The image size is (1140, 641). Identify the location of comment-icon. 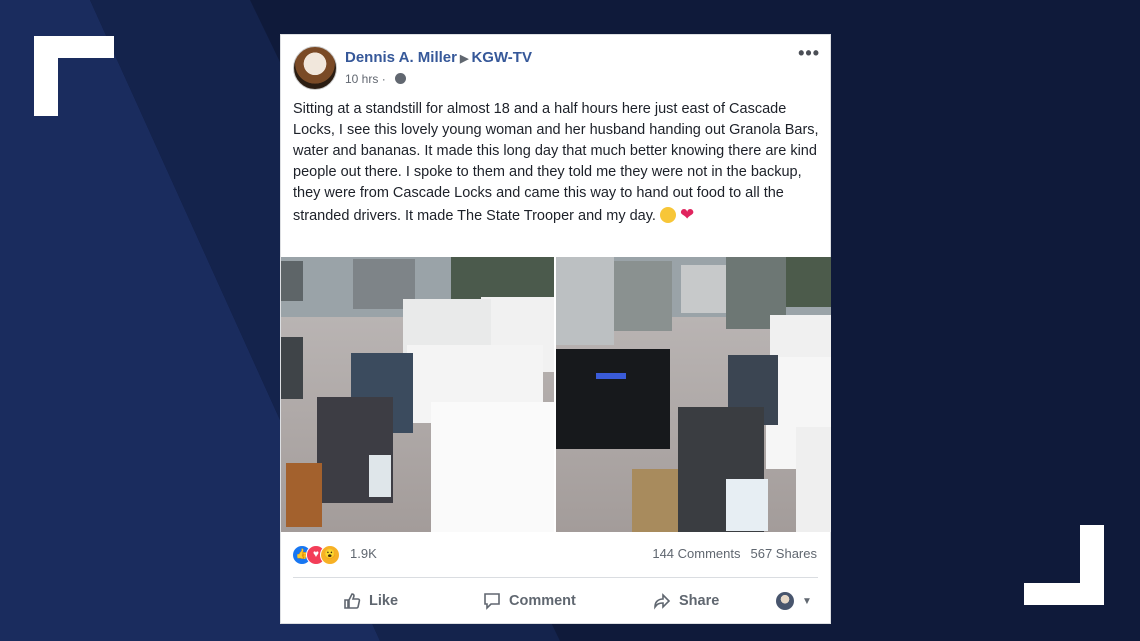
(492, 601).